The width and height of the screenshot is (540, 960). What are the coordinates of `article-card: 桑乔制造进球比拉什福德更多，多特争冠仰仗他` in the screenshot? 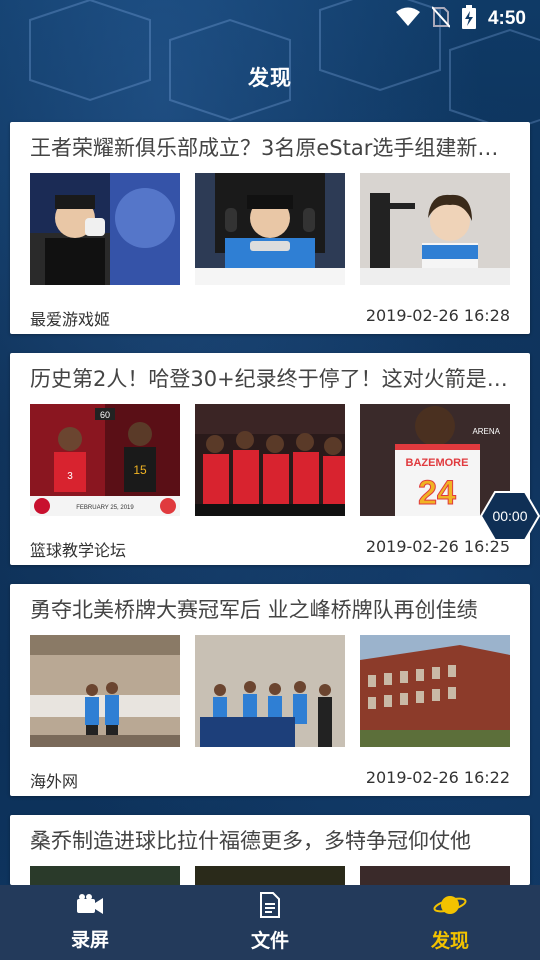 It's located at (270, 850).